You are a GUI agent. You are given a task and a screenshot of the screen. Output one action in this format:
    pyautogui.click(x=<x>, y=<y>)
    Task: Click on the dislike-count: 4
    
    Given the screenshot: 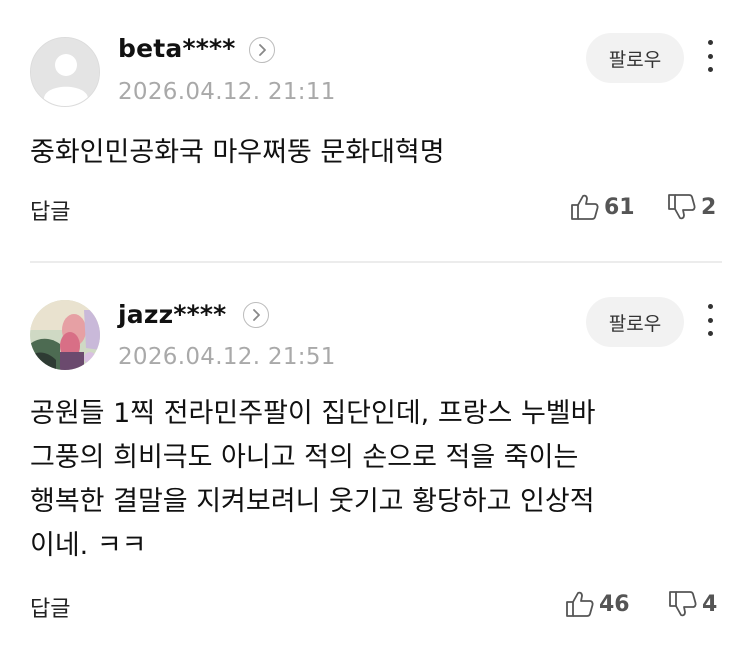 What is the action you would take?
    pyautogui.click(x=710, y=604)
    